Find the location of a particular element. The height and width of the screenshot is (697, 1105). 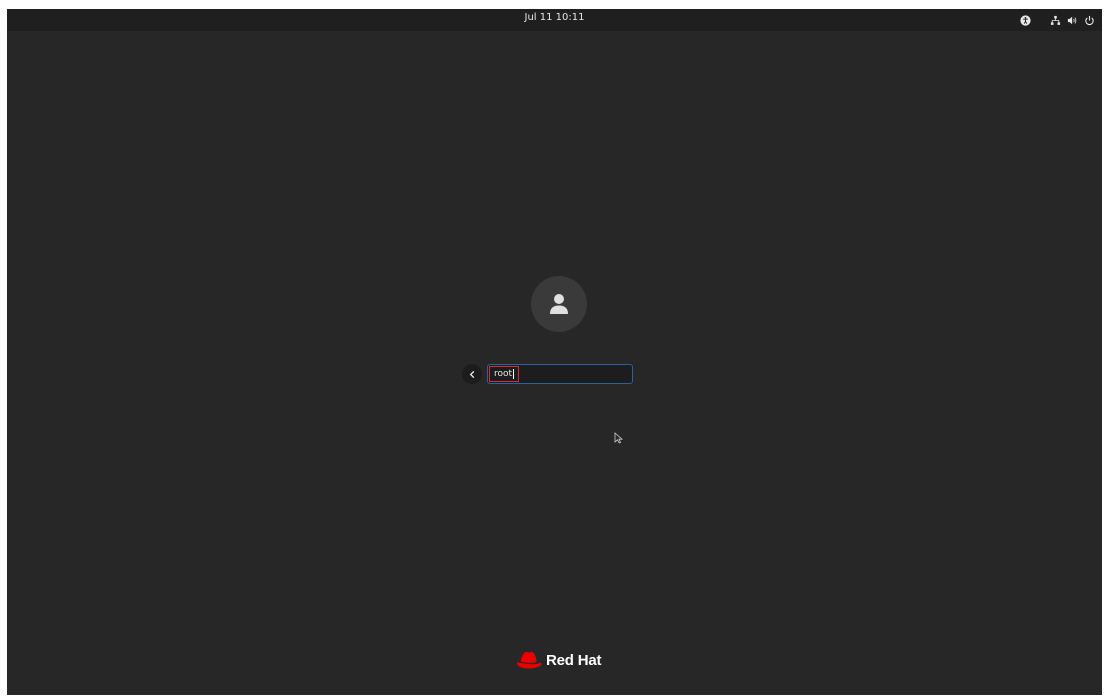

clock: Jul 11 10:11 is located at coordinates (554, 17).